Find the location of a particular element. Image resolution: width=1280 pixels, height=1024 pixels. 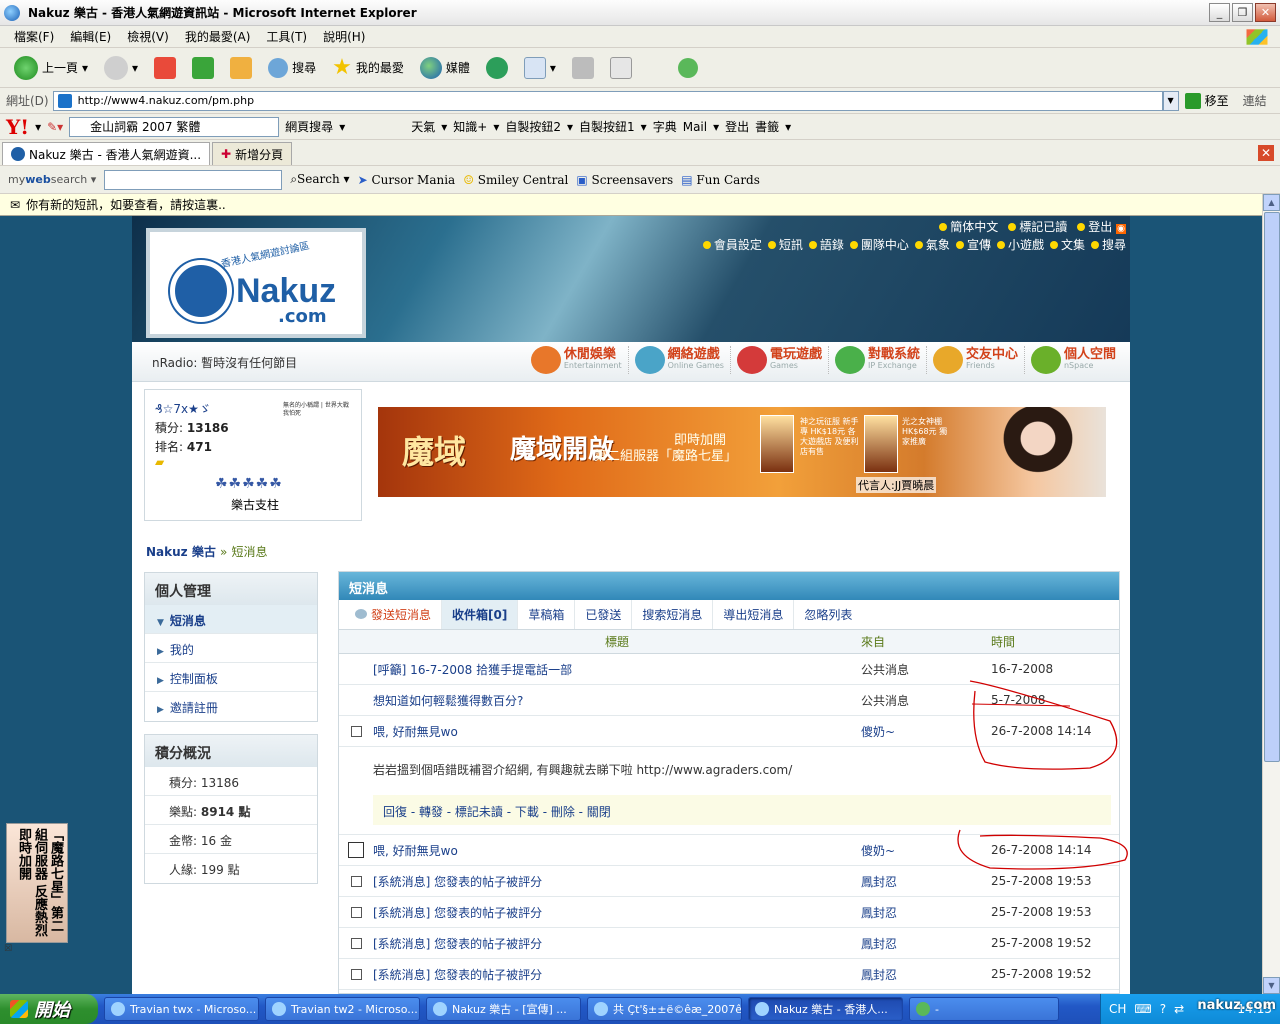

new-tab-button: ✚ 新增分頁 is located at coordinates (252, 153).